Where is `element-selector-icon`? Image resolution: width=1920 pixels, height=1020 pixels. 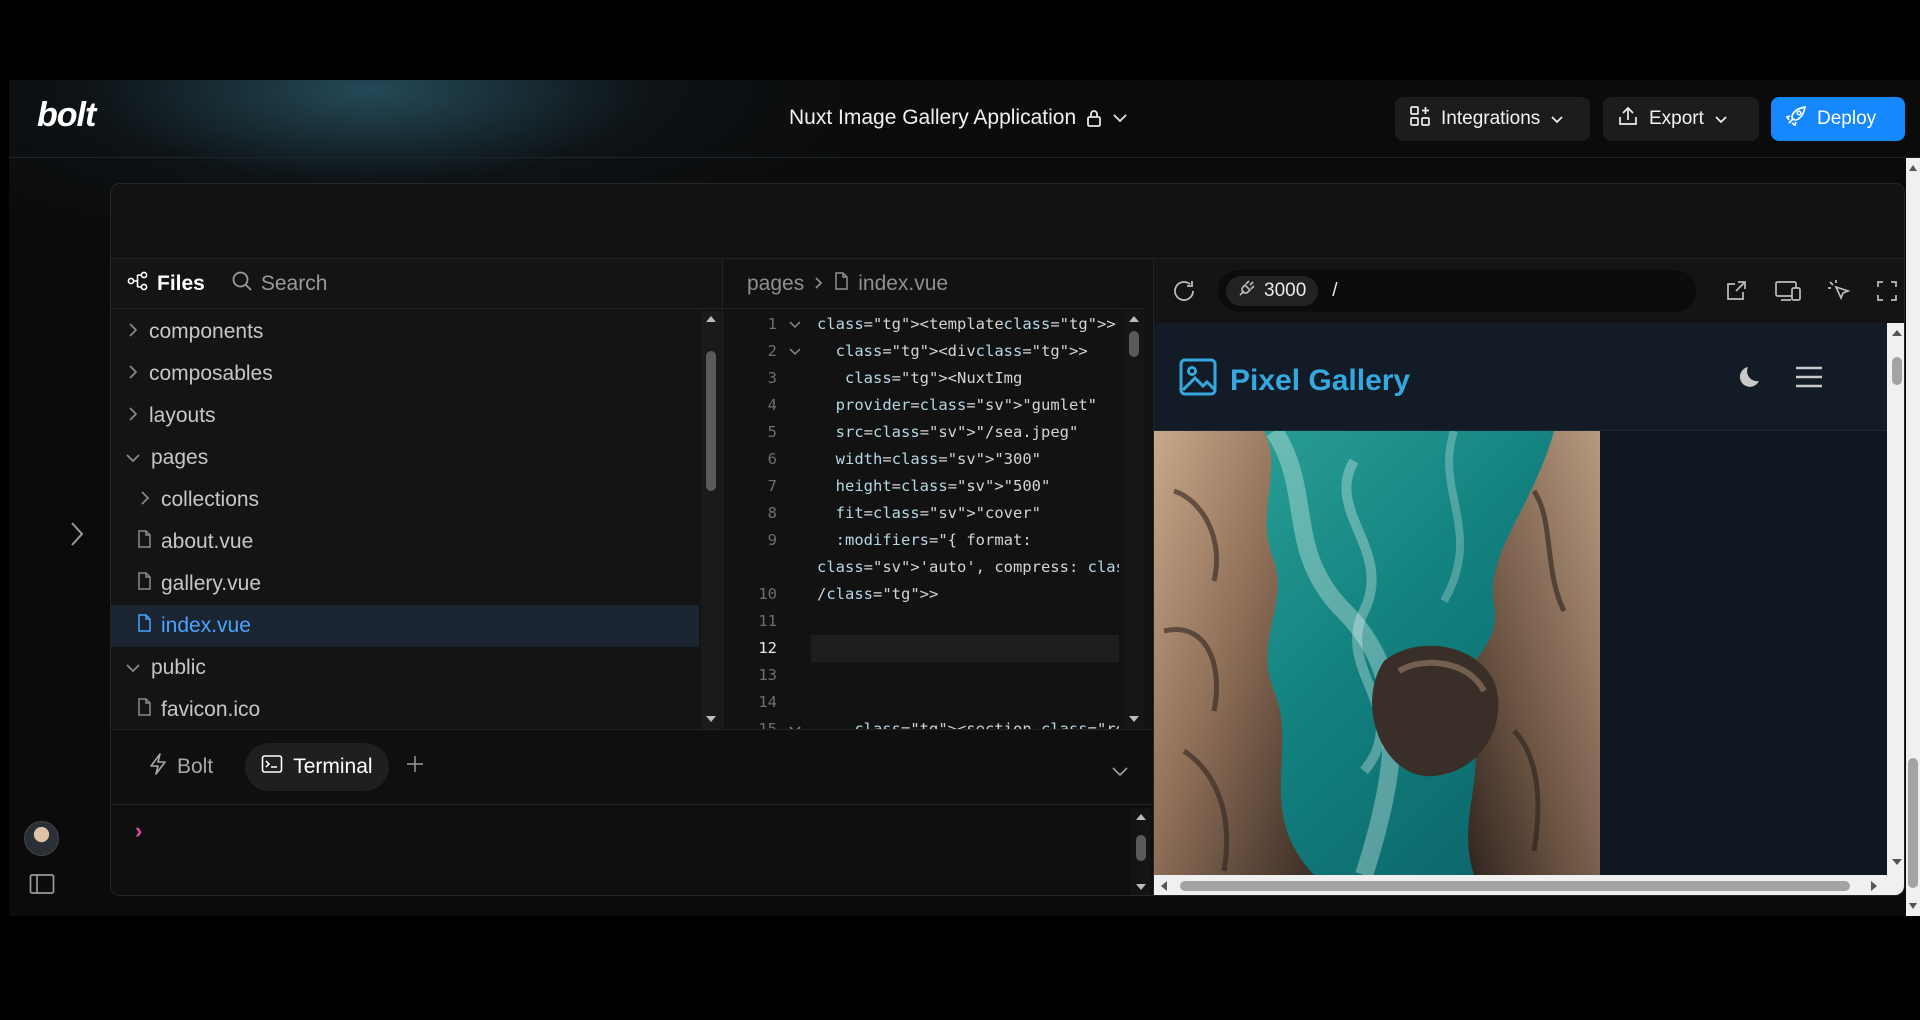 element-selector-icon is located at coordinates (1840, 293).